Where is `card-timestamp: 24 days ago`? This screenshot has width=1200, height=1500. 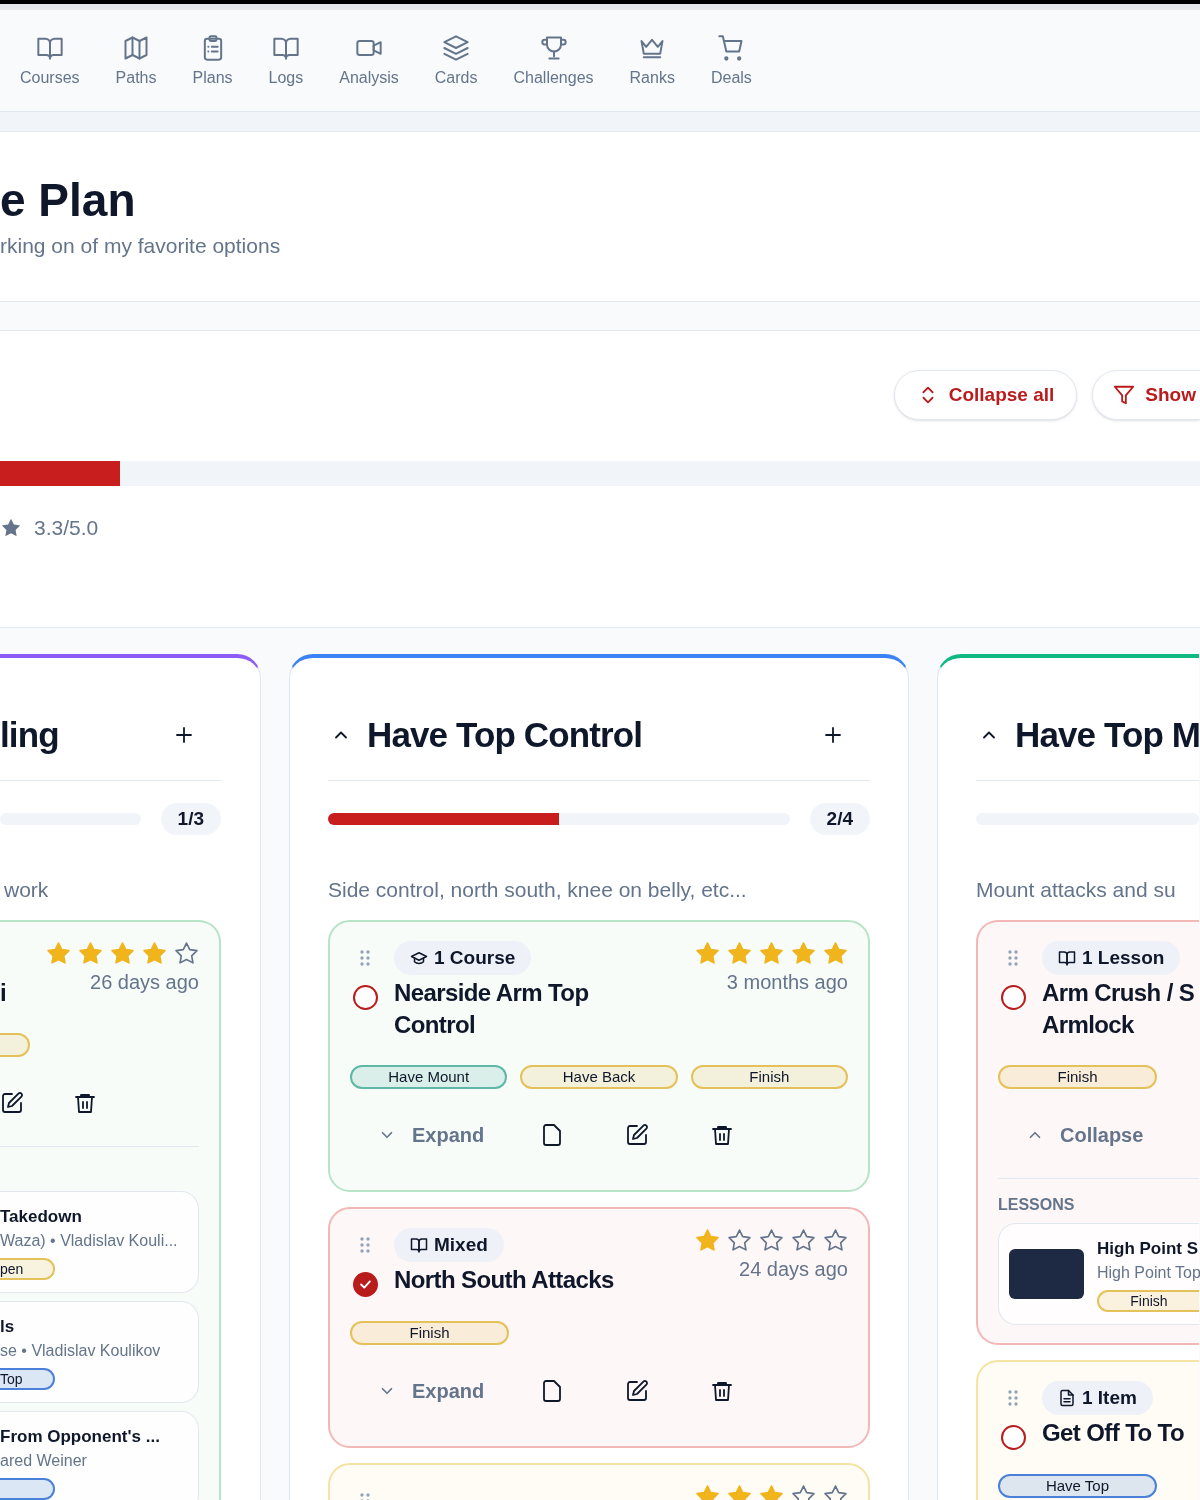
card-timestamp: 24 days ago is located at coordinates (793, 1269).